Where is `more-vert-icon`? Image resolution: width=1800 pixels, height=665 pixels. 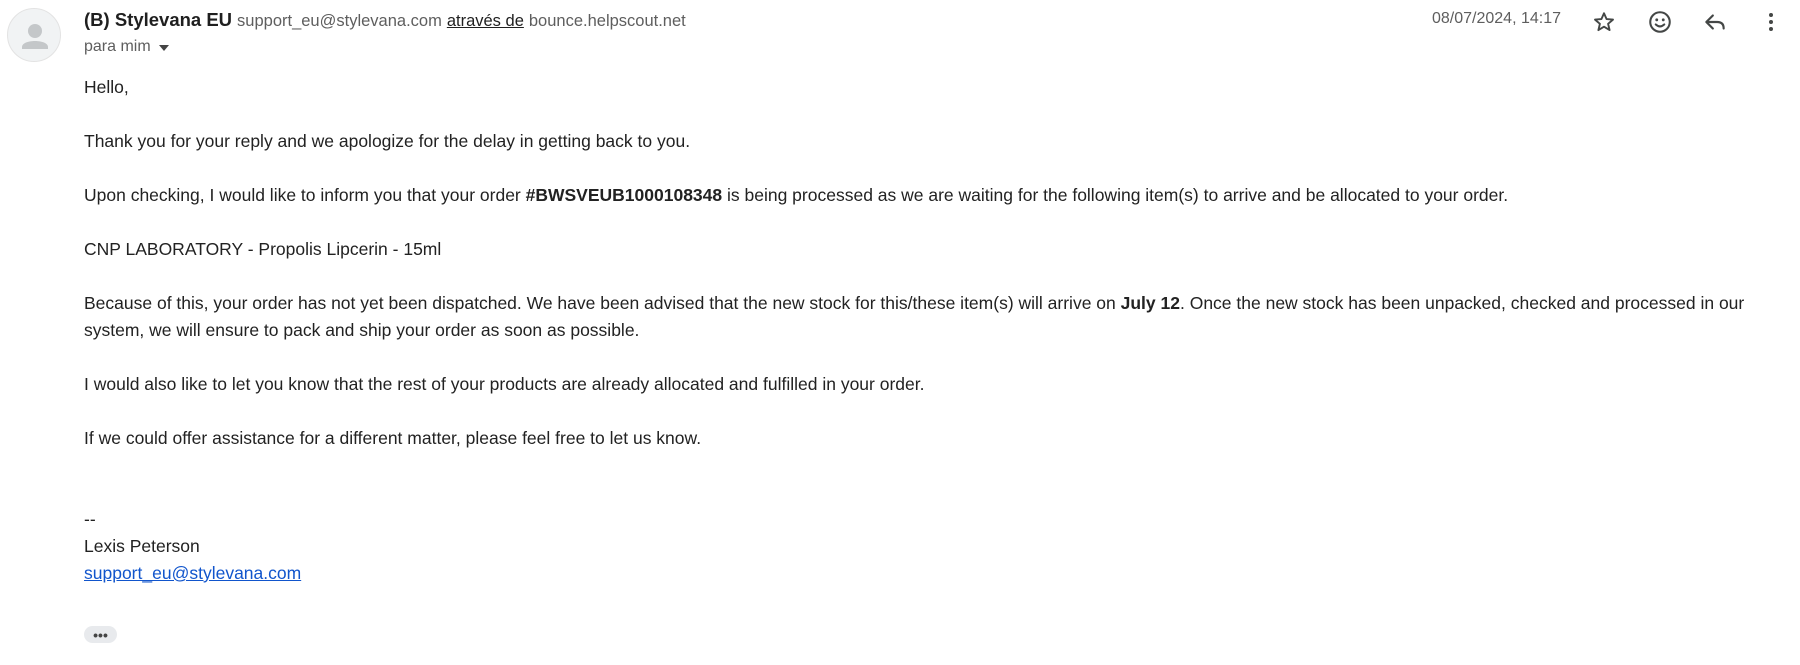
more-vert-icon is located at coordinates (1771, 22).